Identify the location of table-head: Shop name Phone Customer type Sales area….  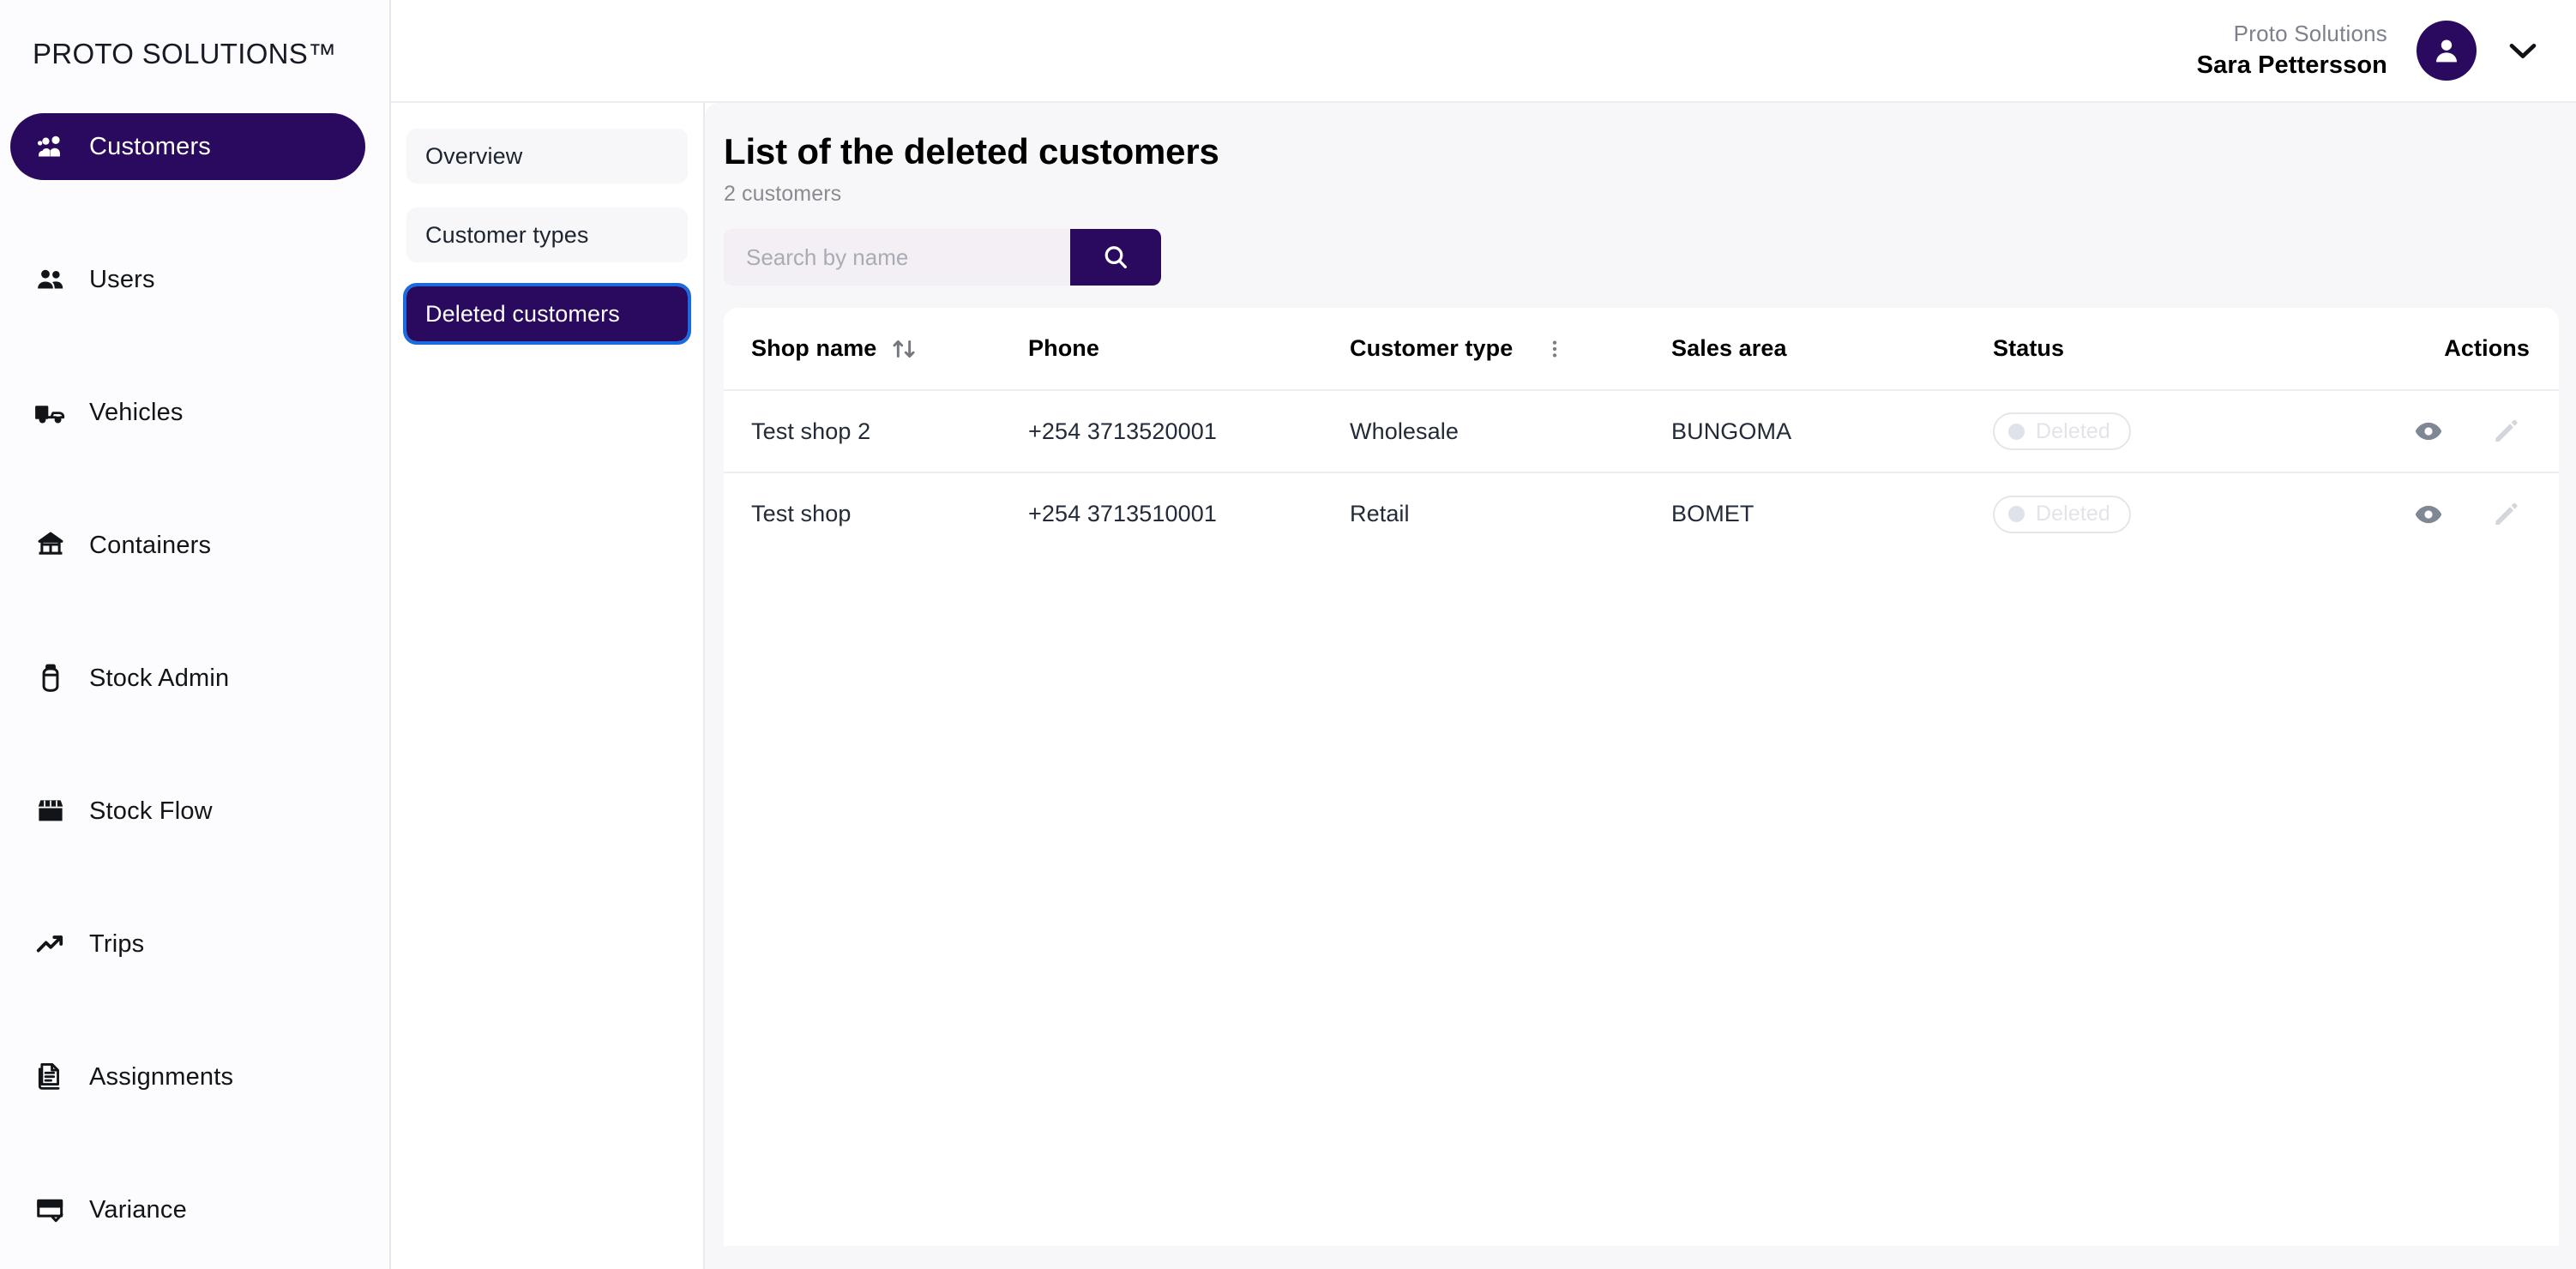
(1641, 349).